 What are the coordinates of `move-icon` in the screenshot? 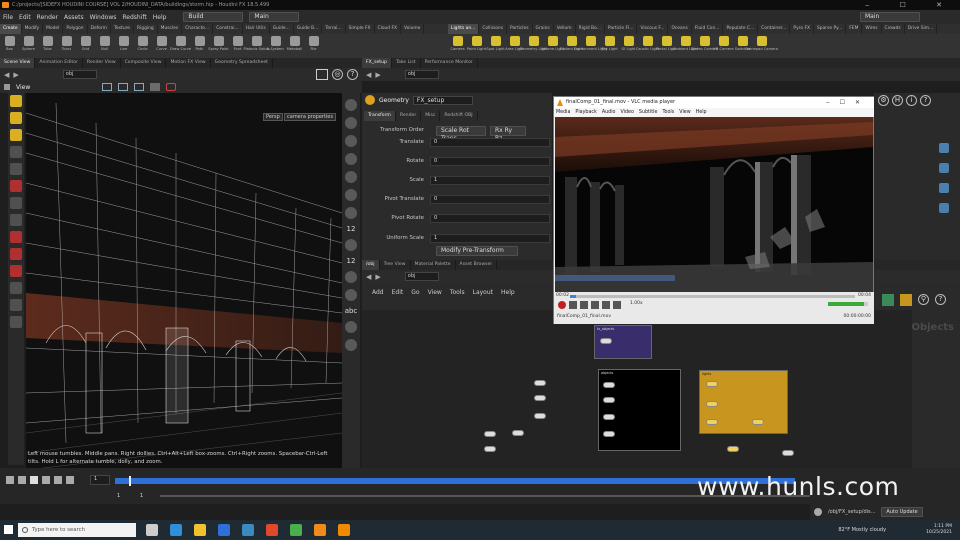 It's located at (16, 118).